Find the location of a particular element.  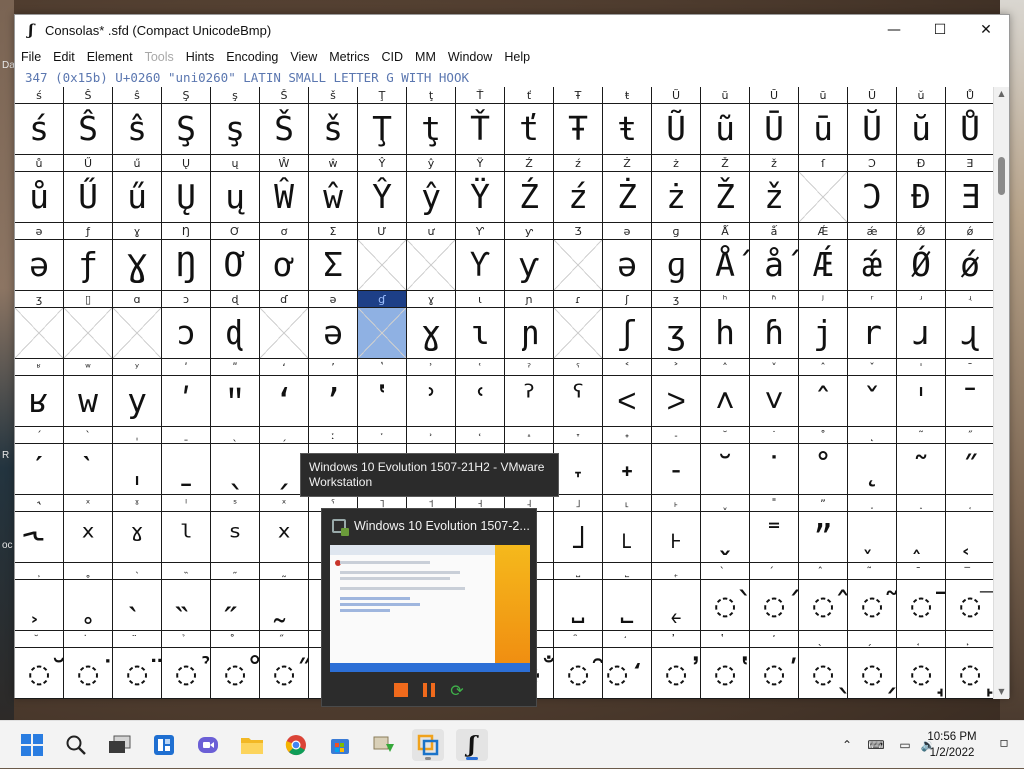

glyph-cell: ʷw is located at coordinates (88, 393).